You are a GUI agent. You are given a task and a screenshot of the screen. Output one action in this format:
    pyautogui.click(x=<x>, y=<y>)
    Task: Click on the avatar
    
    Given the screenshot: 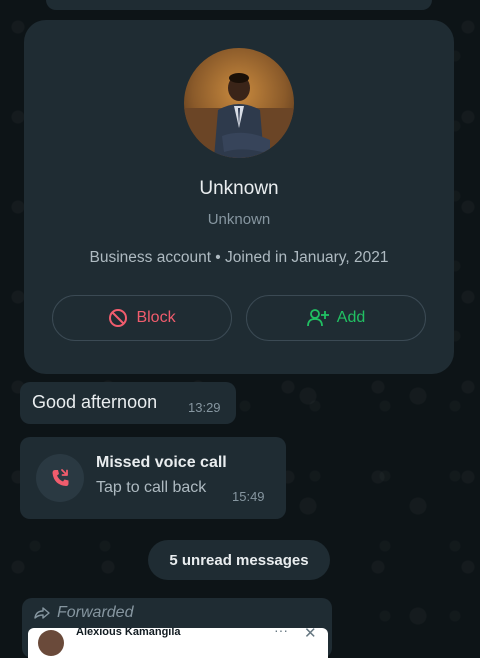 What is the action you would take?
    pyautogui.click(x=239, y=103)
    